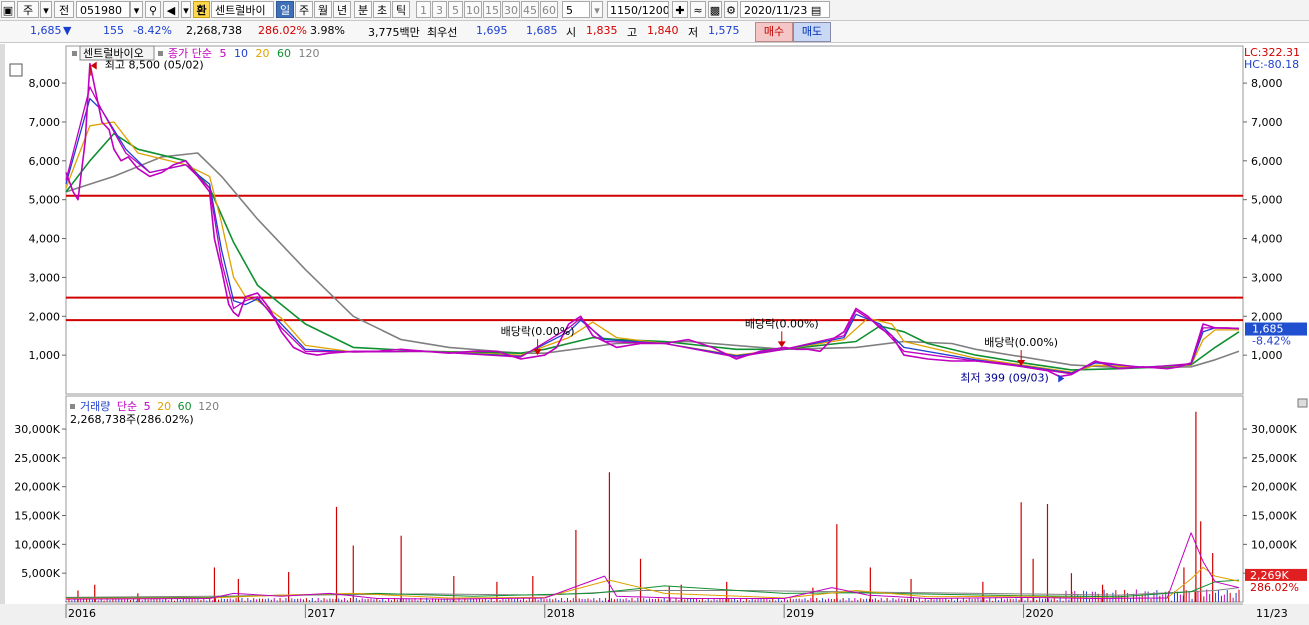  What do you see at coordinates (724, 30) in the screenshot?
I see `low-price: 1,575` at bounding box center [724, 30].